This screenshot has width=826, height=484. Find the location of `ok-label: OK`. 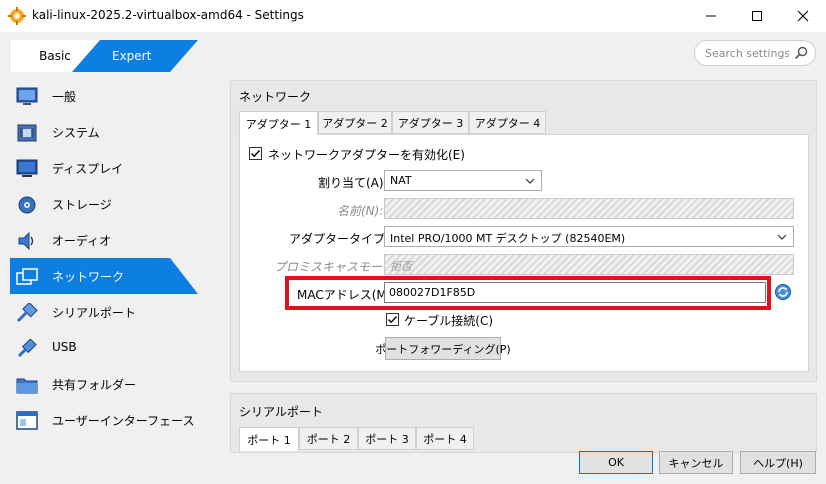

ok-label: OK is located at coordinates (616, 462).